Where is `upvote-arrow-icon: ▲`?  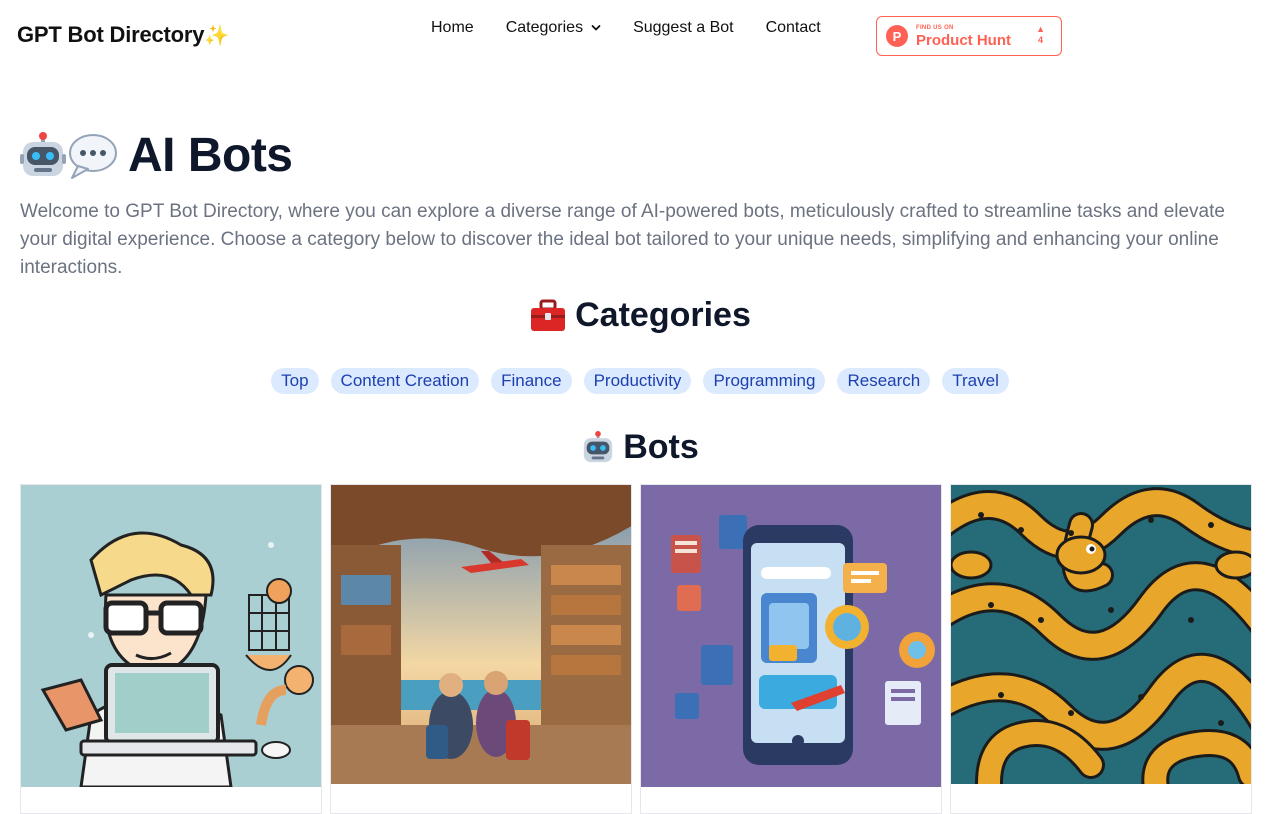 upvote-arrow-icon: ▲ is located at coordinates (1040, 29).